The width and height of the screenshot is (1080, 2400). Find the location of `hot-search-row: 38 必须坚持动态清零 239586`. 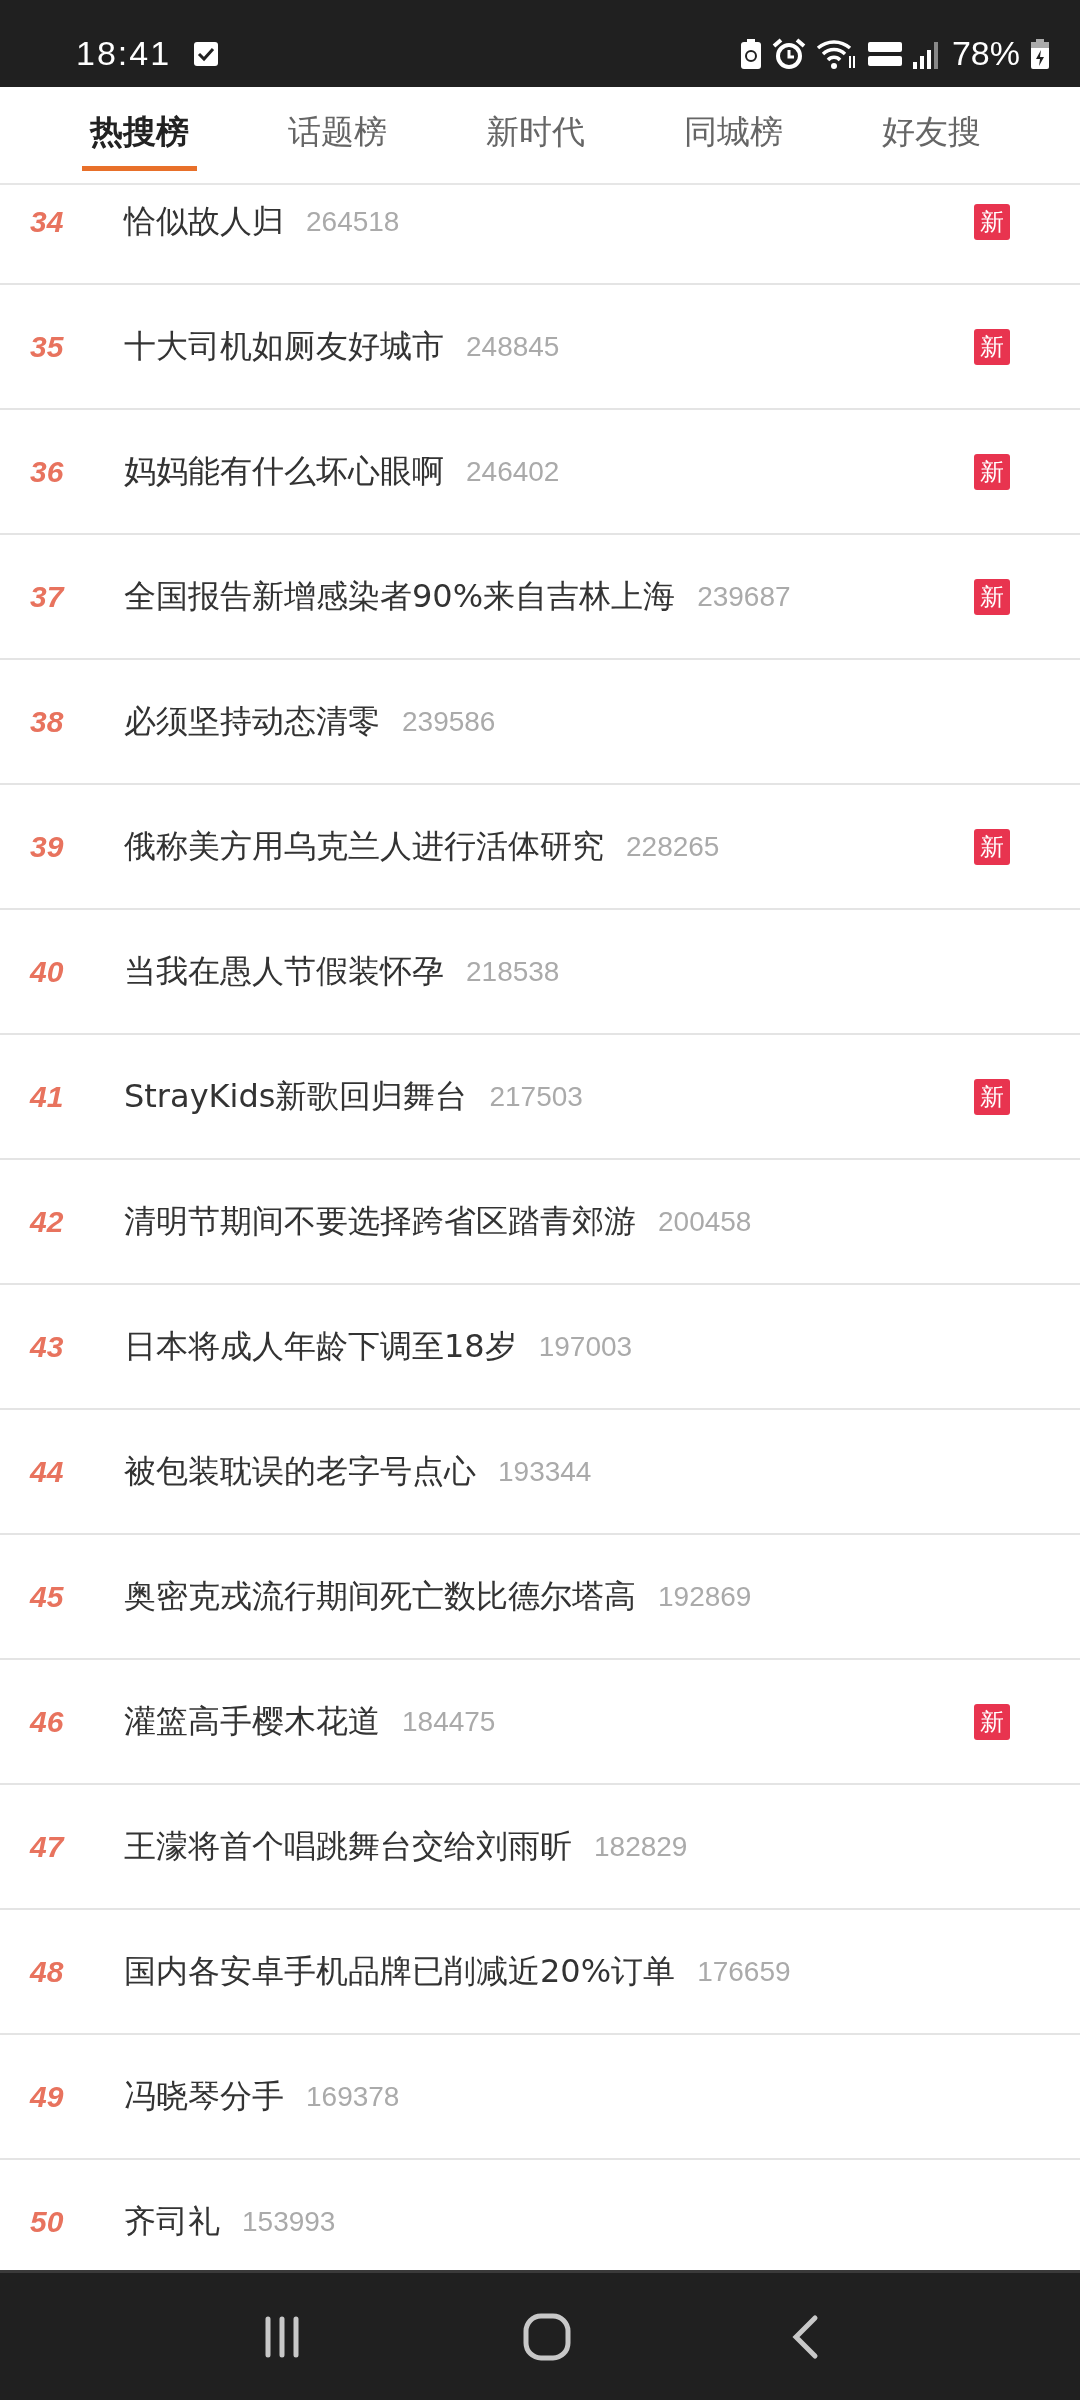

hot-search-row: 38 必须坚持动态清零 239586 is located at coordinates (540, 722).